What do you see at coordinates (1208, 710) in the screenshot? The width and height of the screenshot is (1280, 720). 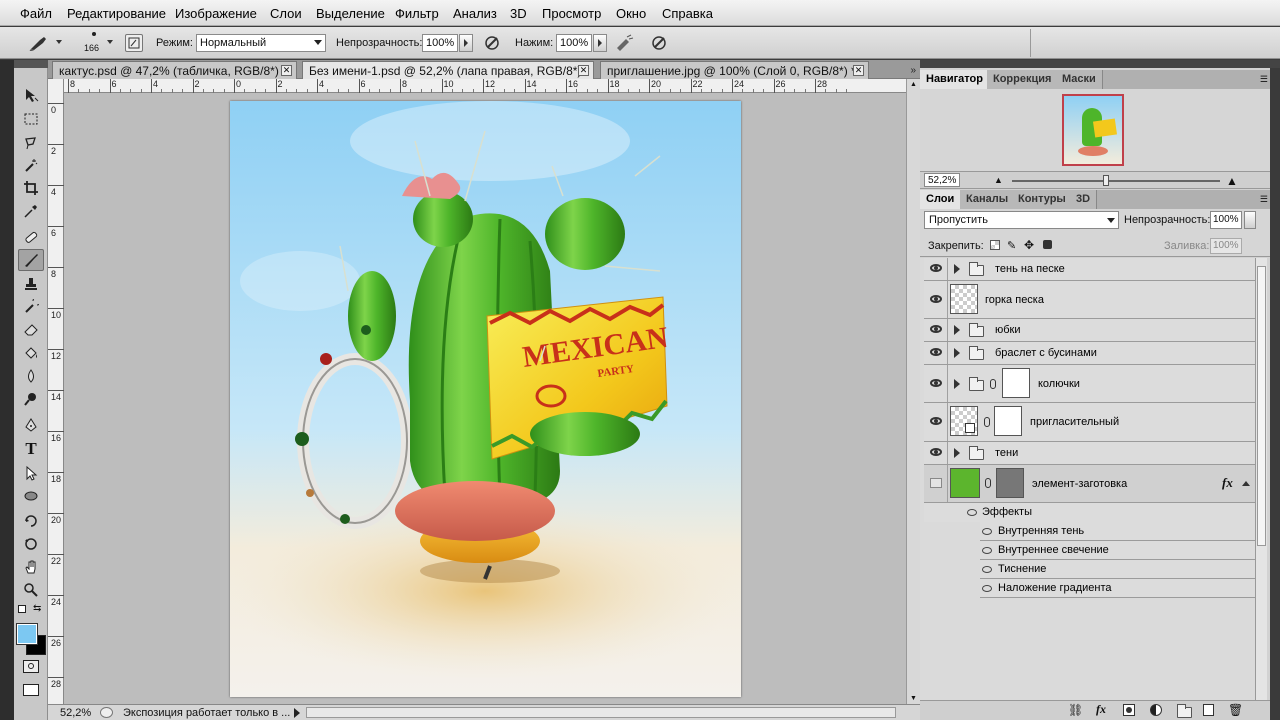 I see `new-layer-icon` at bounding box center [1208, 710].